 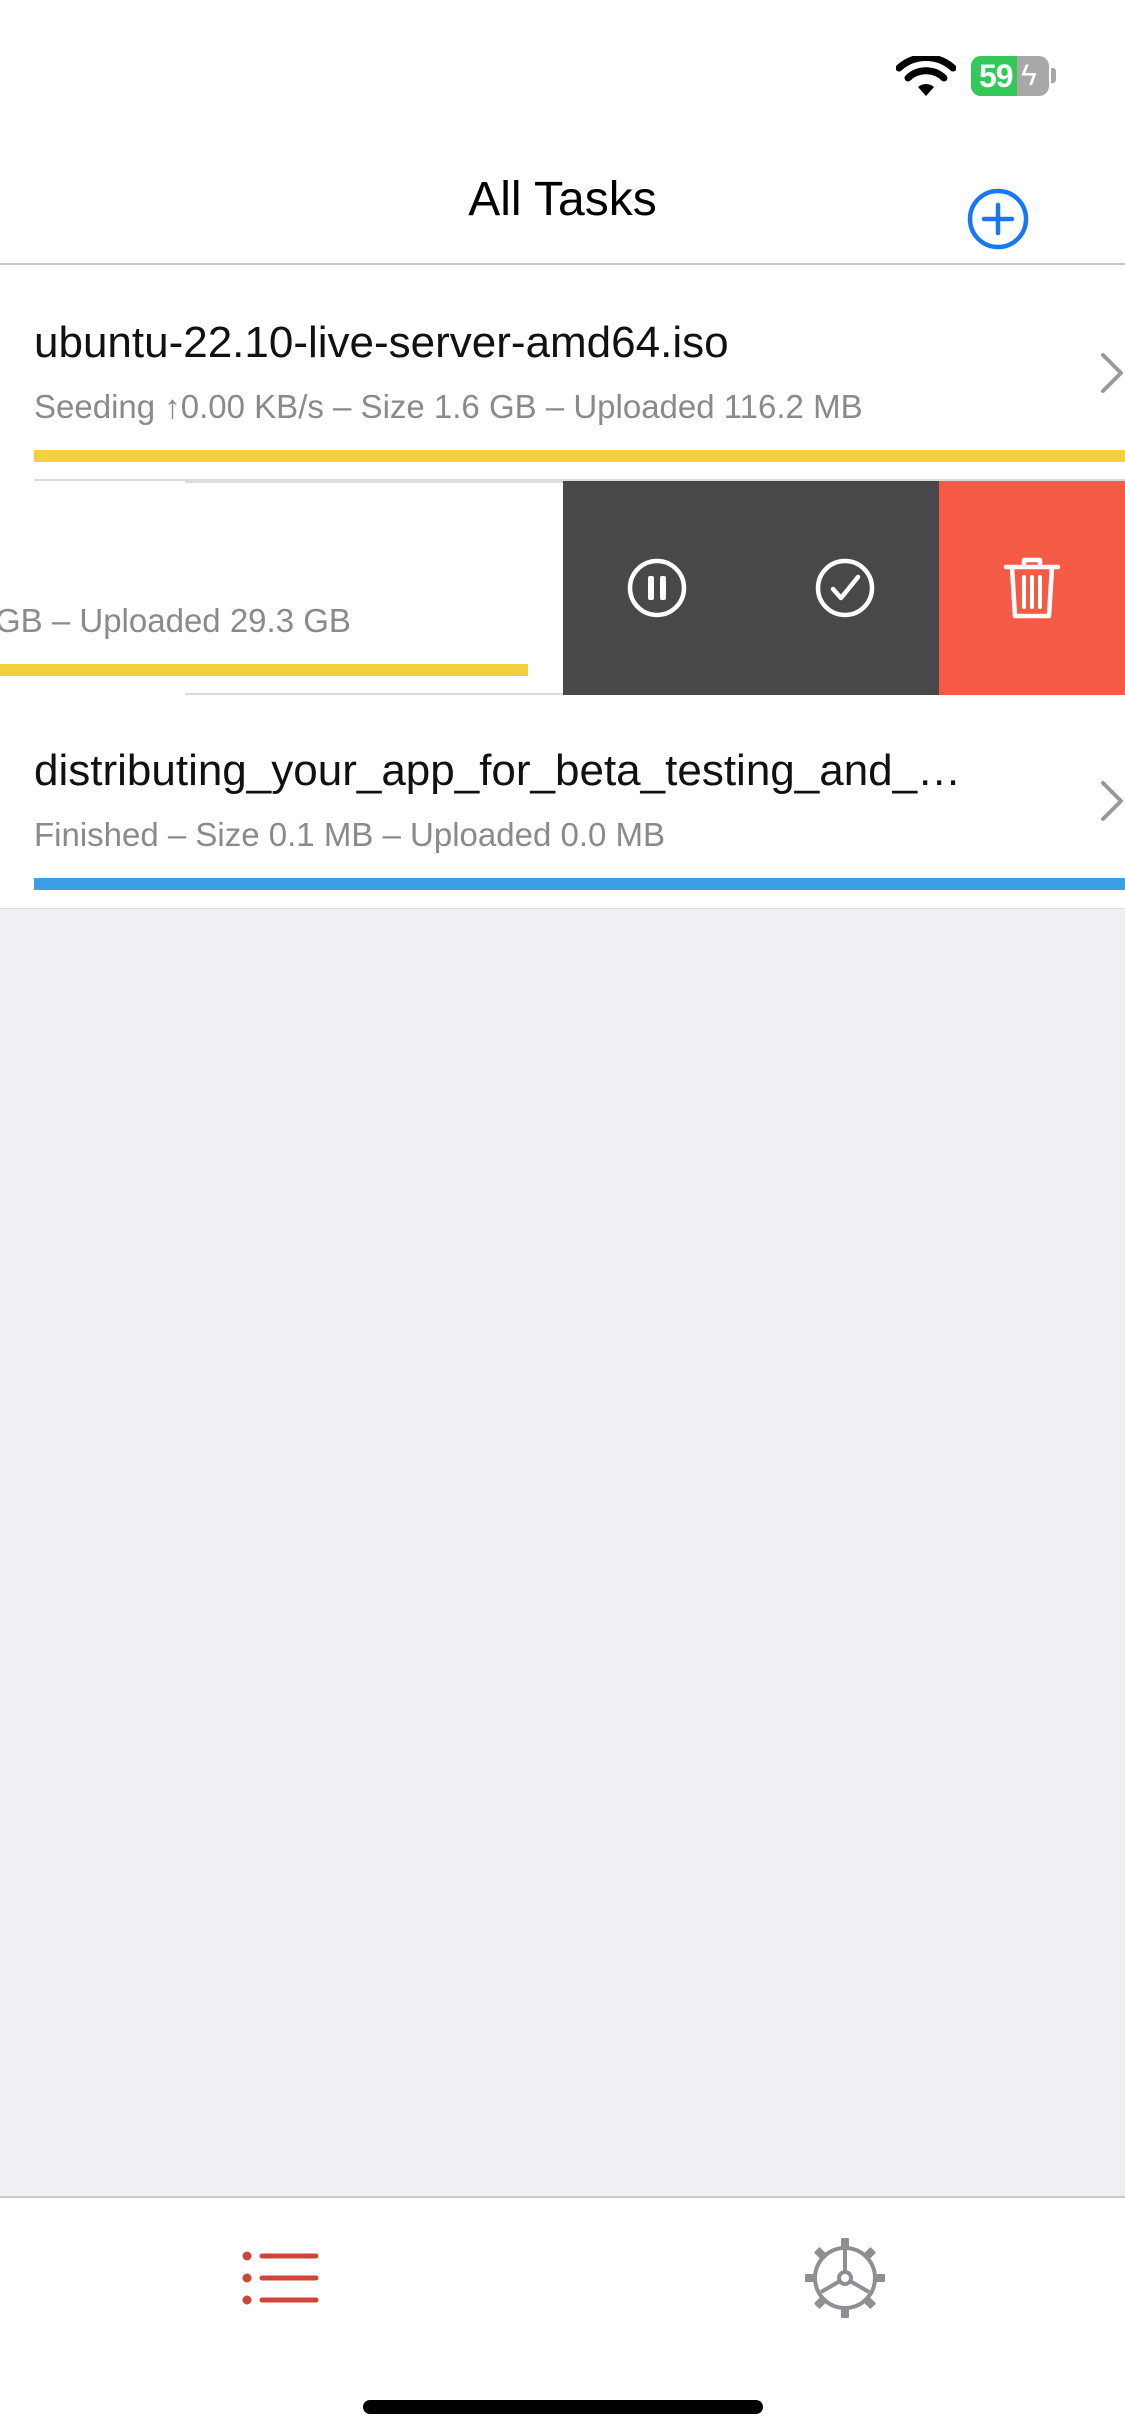 I want to click on tab-tasks, so click(x=280, y=2278).